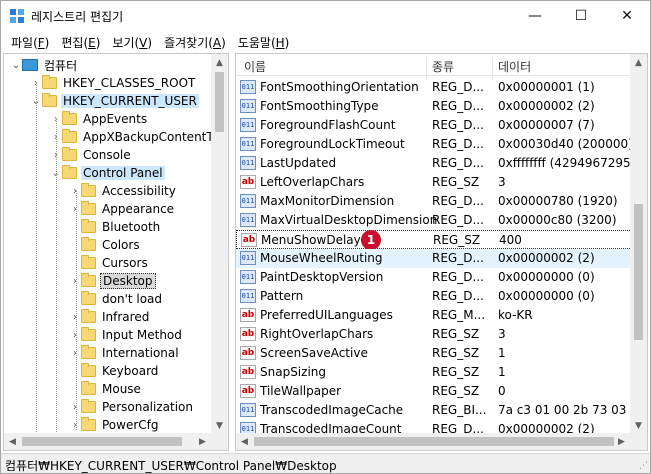 Image resolution: width=651 pixels, height=474 pixels. I want to click on tree-item: › Accessibility, so click(123, 191).